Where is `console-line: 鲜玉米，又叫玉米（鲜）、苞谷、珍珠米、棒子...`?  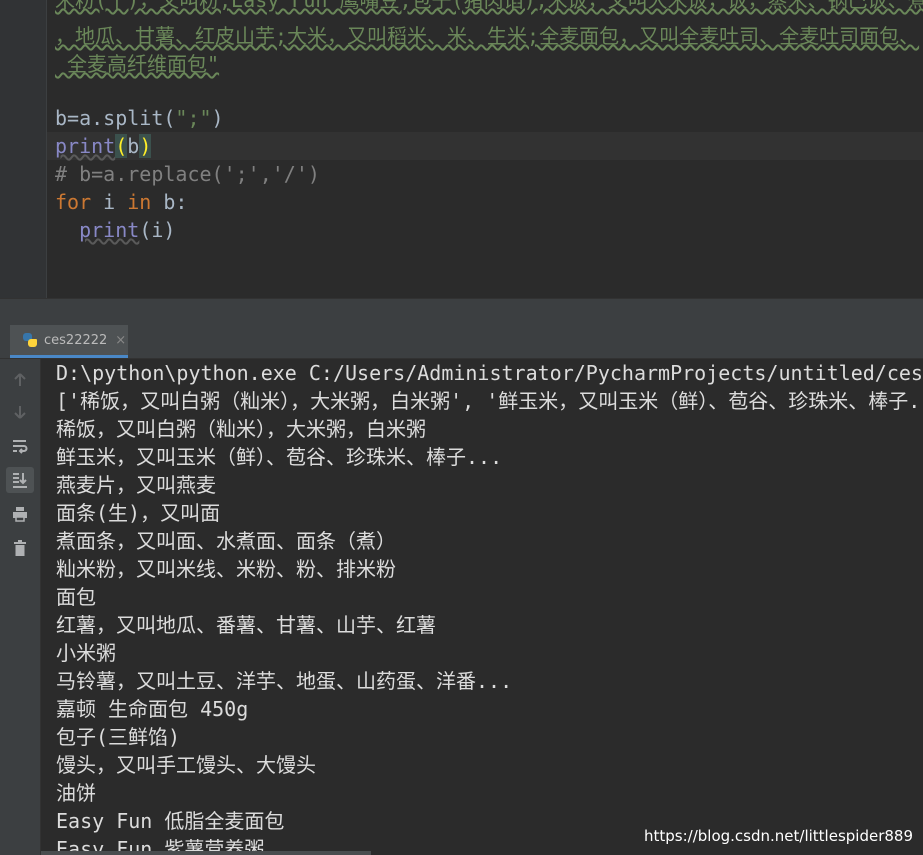 console-line: 鲜玉米，又叫玉米（鲜）、苞谷、珍珠米、棒子... is located at coordinates (279, 457).